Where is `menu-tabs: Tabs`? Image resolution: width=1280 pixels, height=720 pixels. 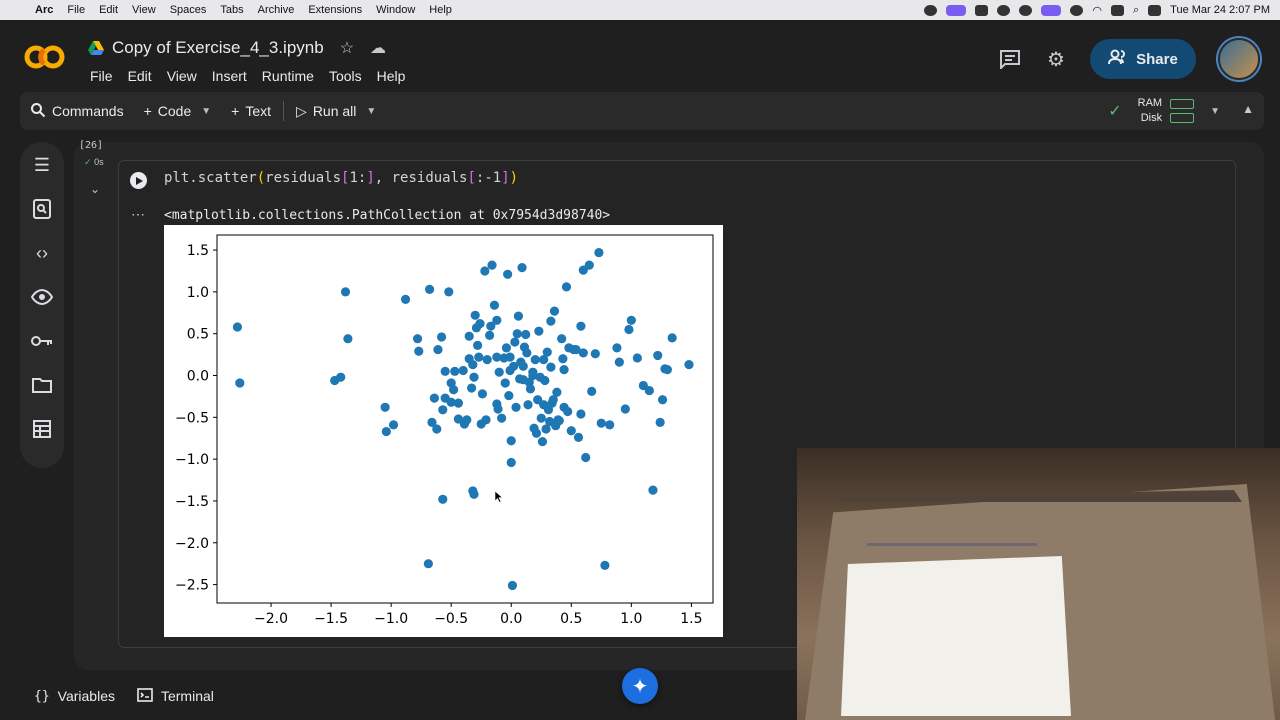
menu-tabs: Tabs is located at coordinates (231, 10).